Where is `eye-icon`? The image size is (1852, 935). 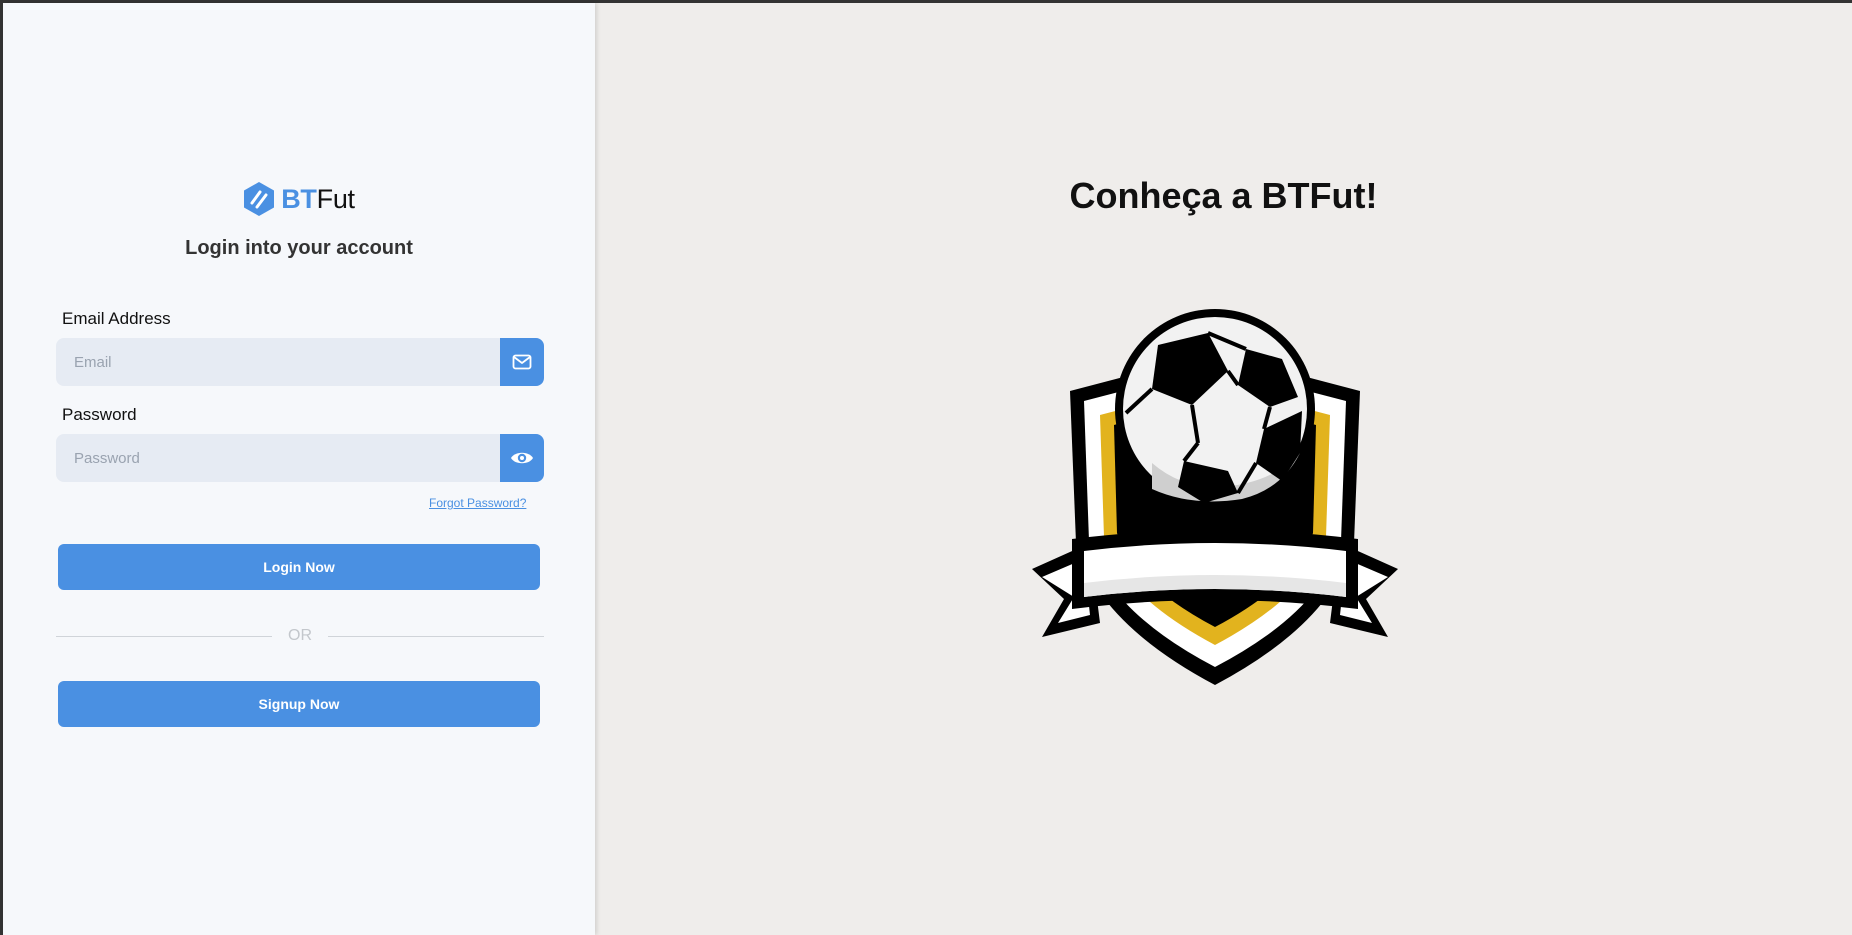
eye-icon is located at coordinates (522, 458).